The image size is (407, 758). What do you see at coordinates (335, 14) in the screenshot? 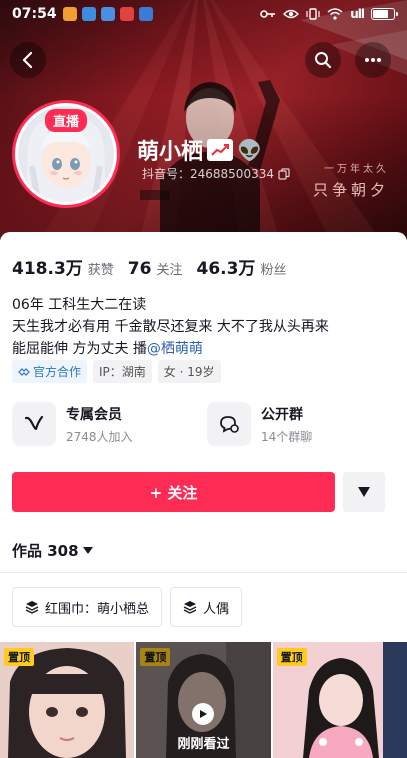
I see `wifi-icon` at bounding box center [335, 14].